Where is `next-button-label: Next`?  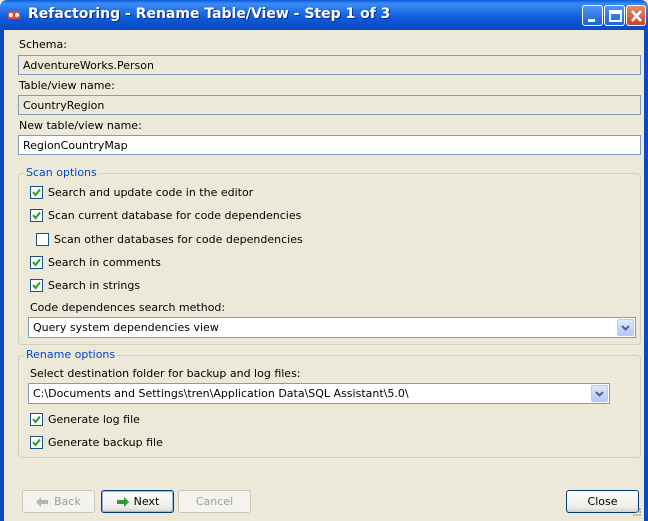 next-button-label: Next is located at coordinates (146, 501).